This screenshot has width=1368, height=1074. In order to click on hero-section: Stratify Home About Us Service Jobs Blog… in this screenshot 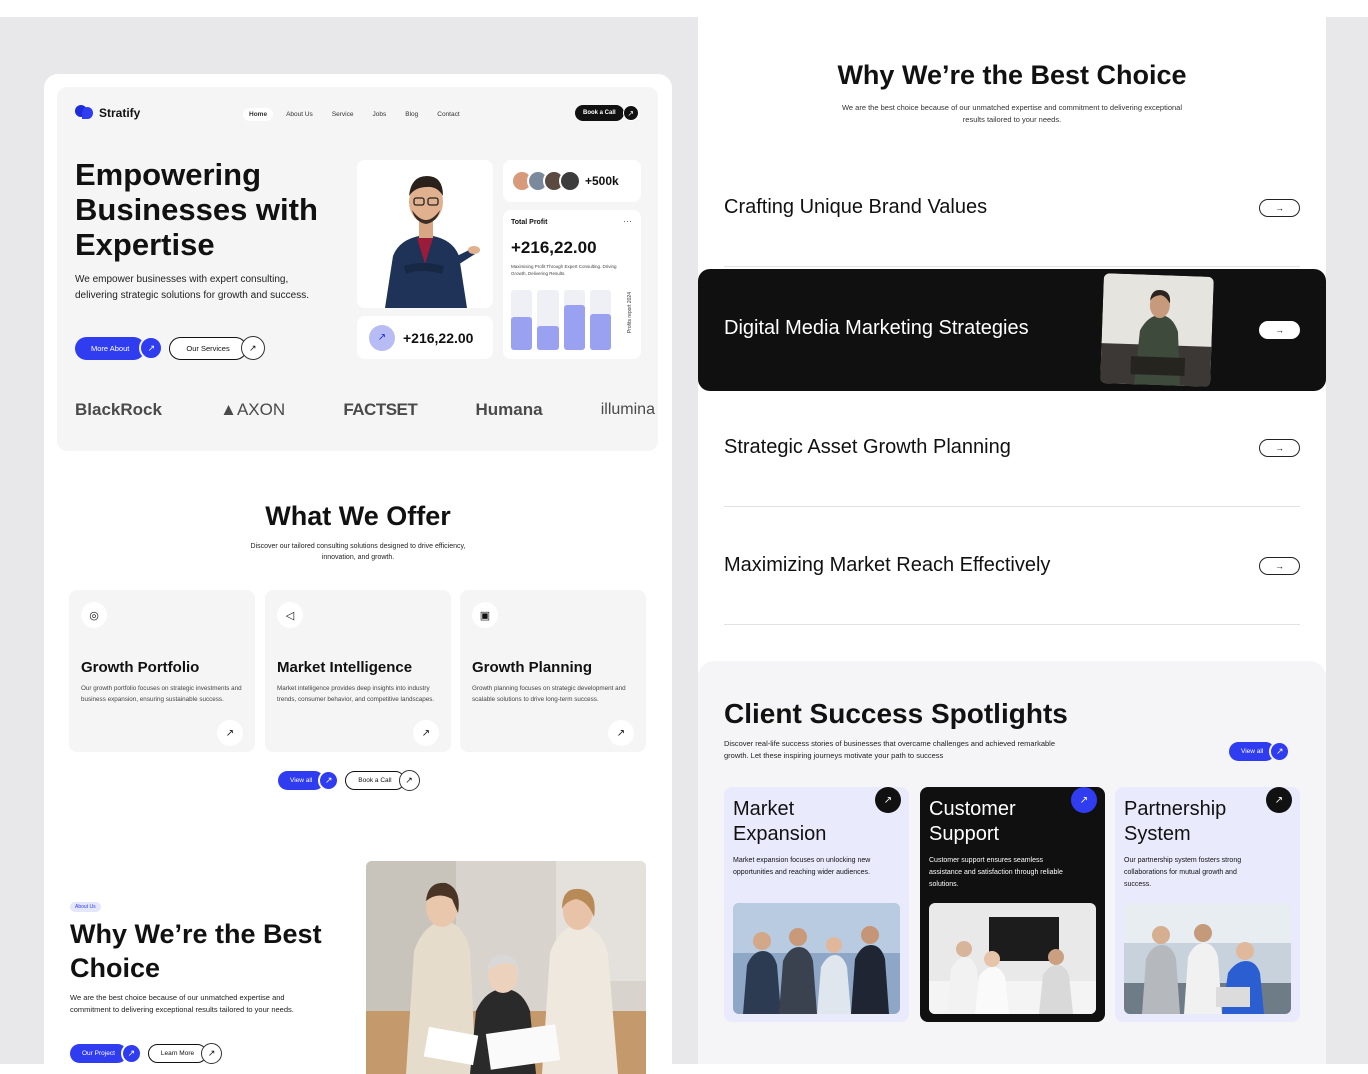, I will do `click(357, 269)`.